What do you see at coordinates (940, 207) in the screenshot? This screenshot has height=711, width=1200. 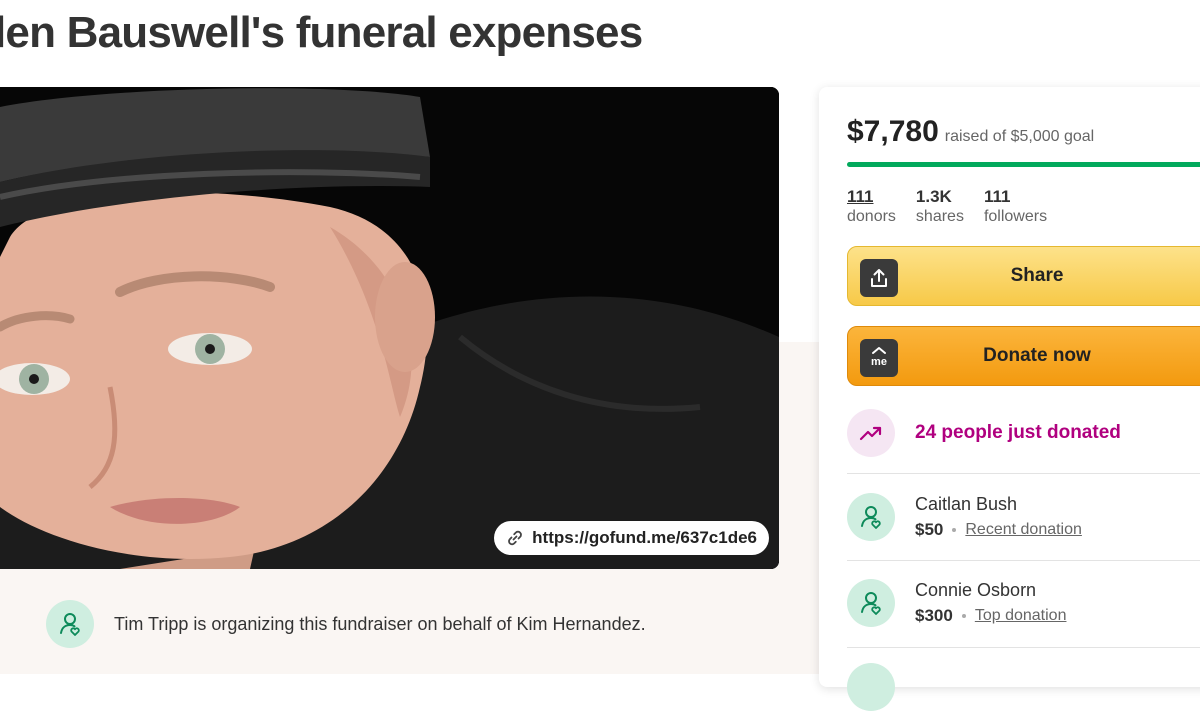 I see `stat-shares: 1.3K shares` at bounding box center [940, 207].